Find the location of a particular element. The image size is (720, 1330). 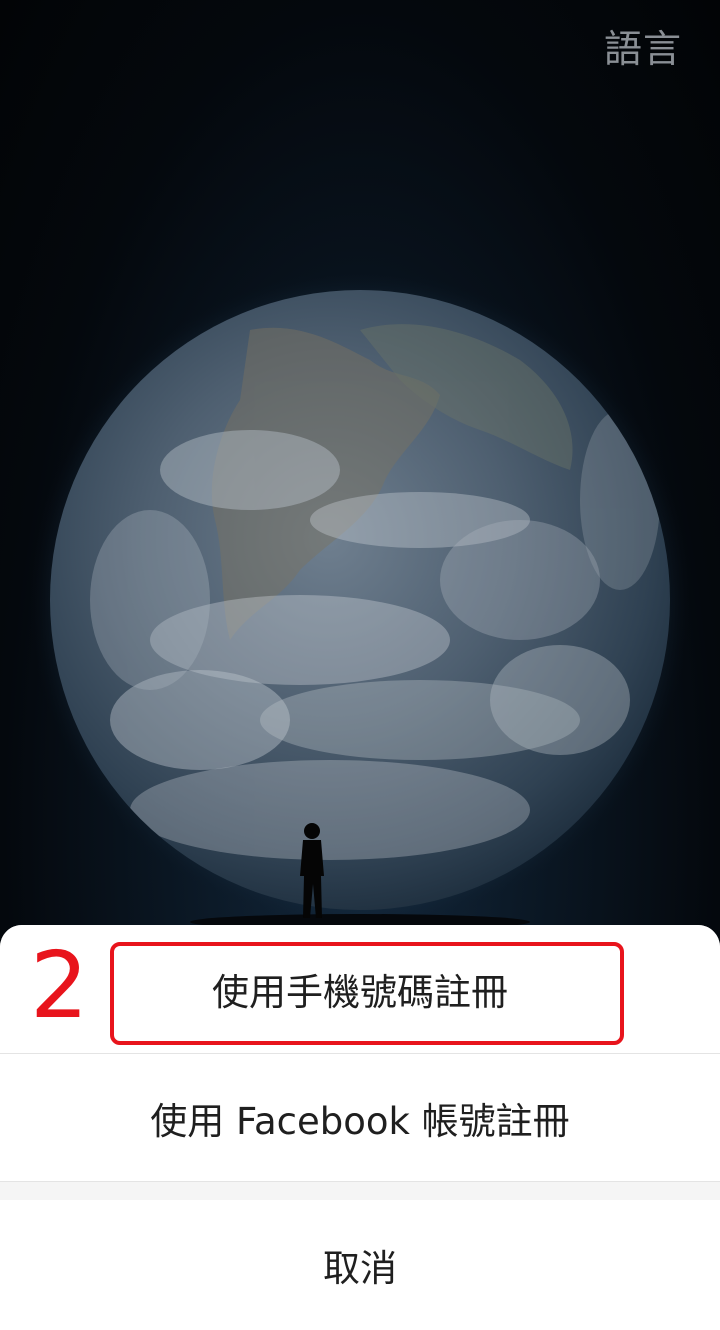

language-button: 語言 is located at coordinates (643, 45).